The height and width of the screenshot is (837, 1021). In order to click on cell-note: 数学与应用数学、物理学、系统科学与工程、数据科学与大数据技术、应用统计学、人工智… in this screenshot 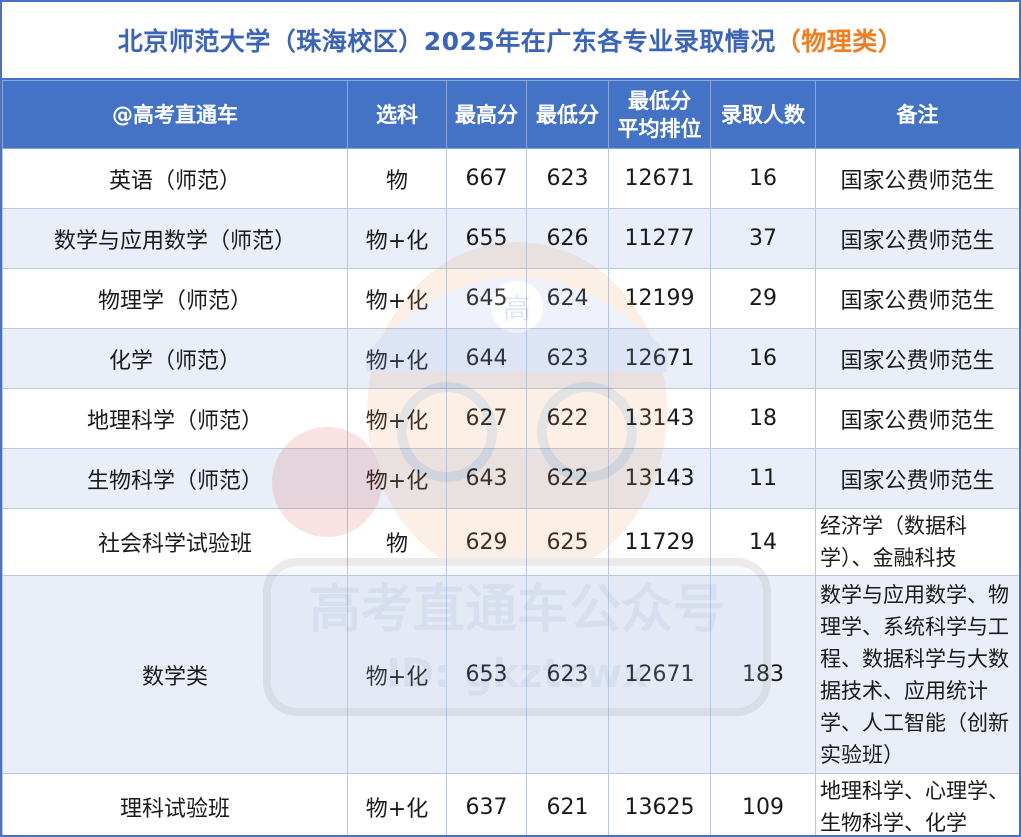, I will do `click(917, 674)`.